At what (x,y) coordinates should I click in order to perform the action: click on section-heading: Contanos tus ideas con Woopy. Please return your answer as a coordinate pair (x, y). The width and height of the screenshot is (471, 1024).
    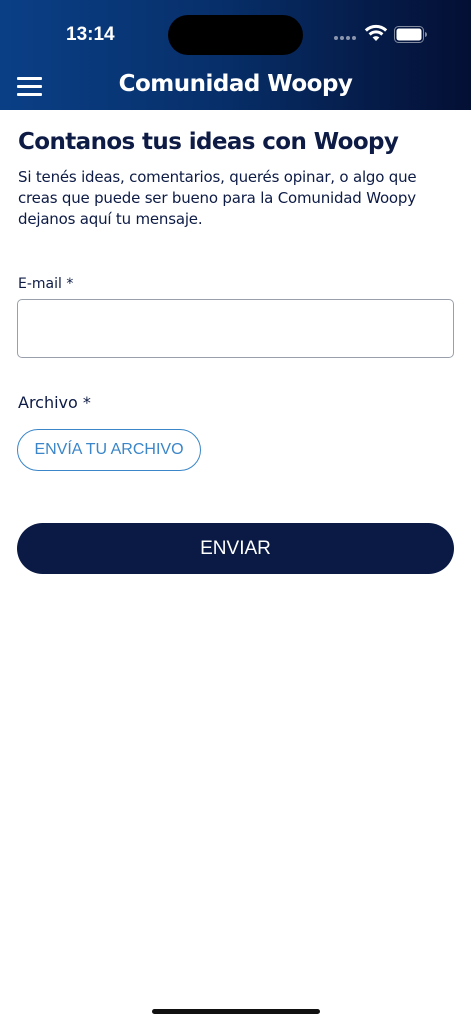
    Looking at the image, I should click on (208, 142).